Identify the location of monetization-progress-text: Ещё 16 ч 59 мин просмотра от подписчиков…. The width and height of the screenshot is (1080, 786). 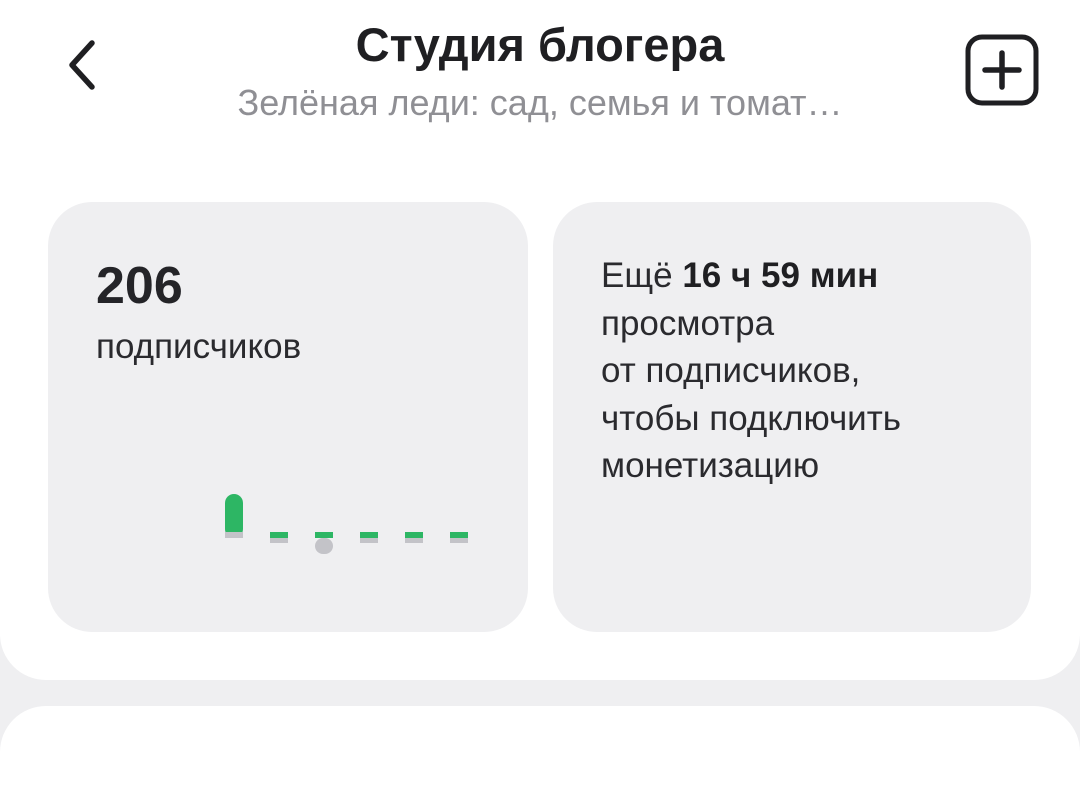
(806, 371).